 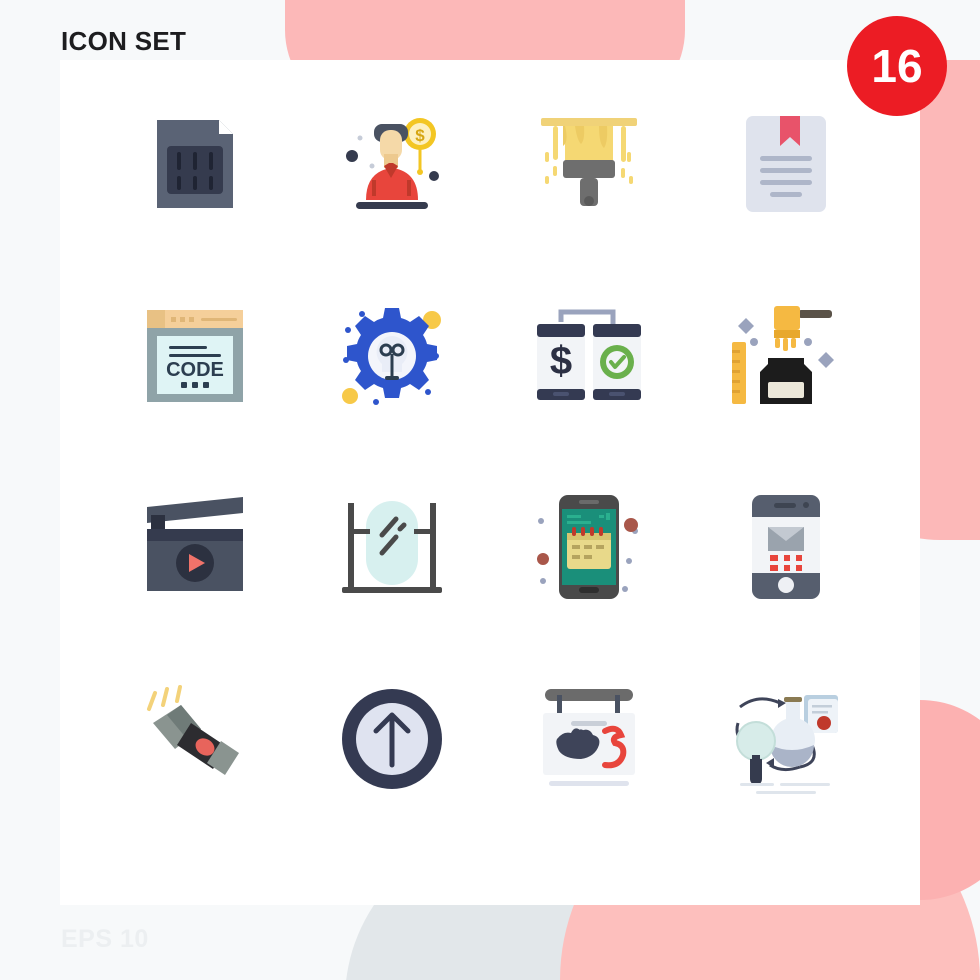 I want to click on flashlight-icon, so click(x=195, y=739).